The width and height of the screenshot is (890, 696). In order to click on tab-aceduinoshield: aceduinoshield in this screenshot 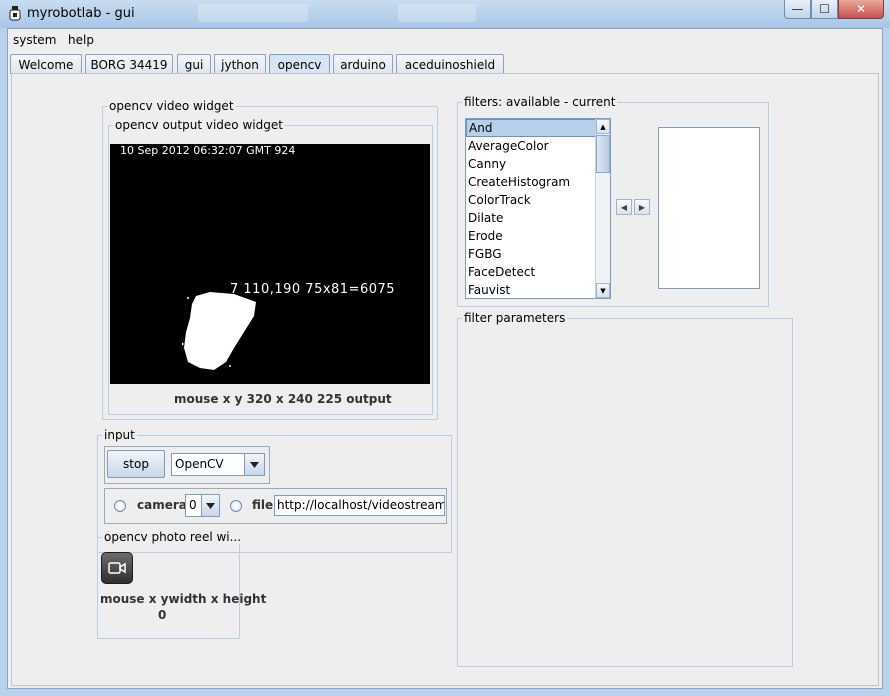, I will do `click(450, 64)`.